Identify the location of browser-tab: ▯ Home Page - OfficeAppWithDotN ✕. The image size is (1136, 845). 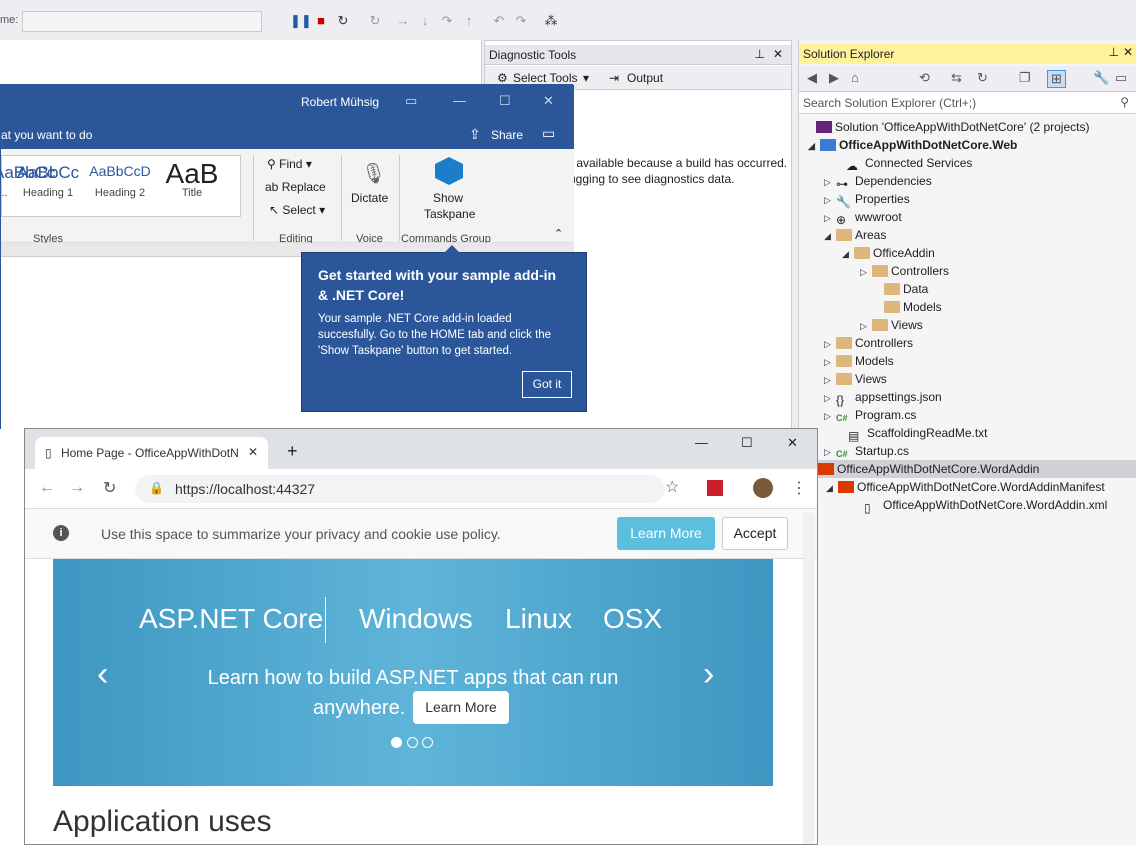
(151, 453).